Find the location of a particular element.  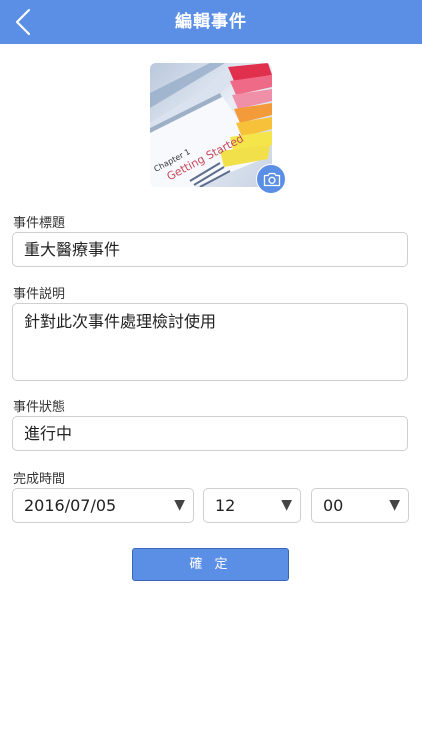

change-photo-button is located at coordinates (271, 179).